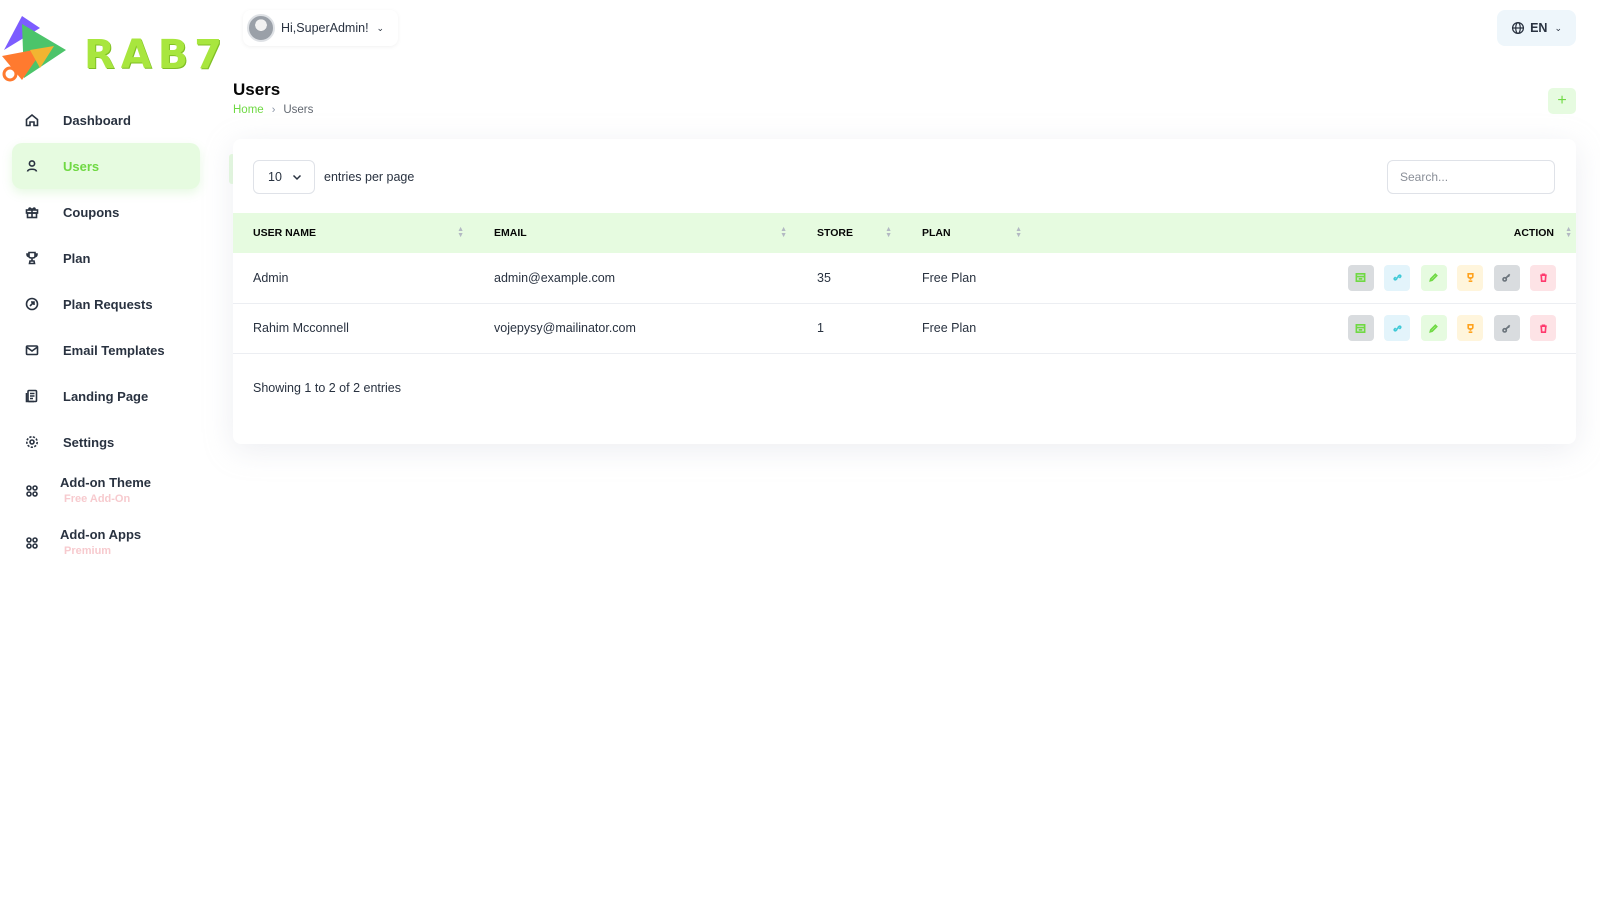  I want to click on logo-mark-icon, so click(34, 49).